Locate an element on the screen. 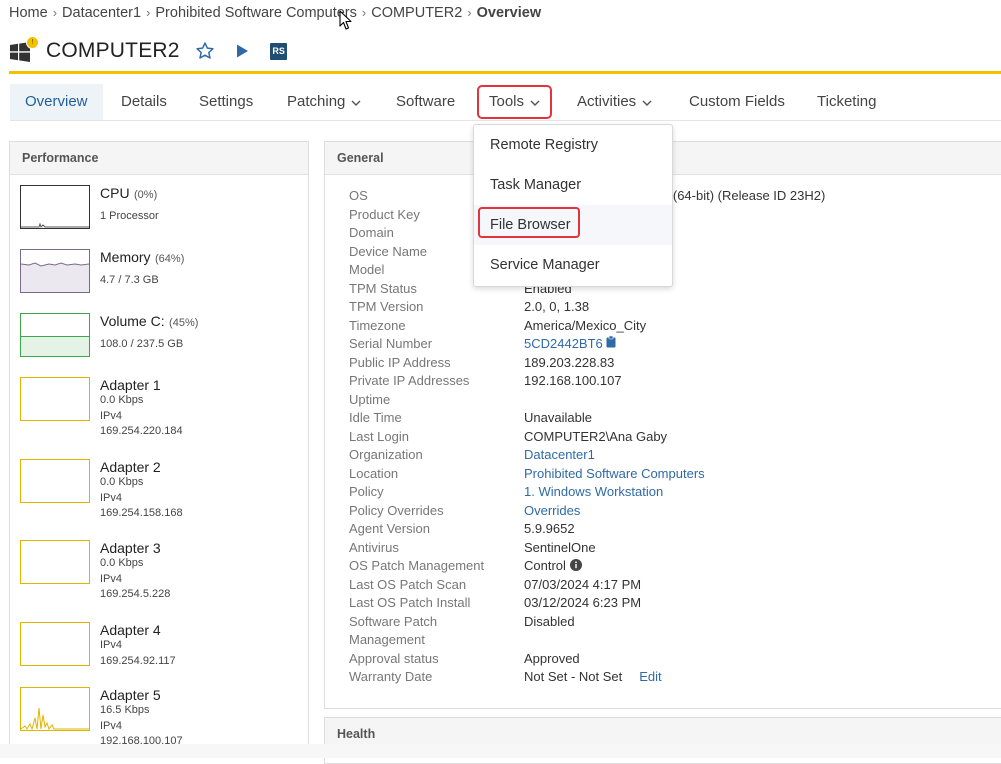 This screenshot has height=764, width=1001. field-value-text: 189.203.228.83 is located at coordinates (569, 362).